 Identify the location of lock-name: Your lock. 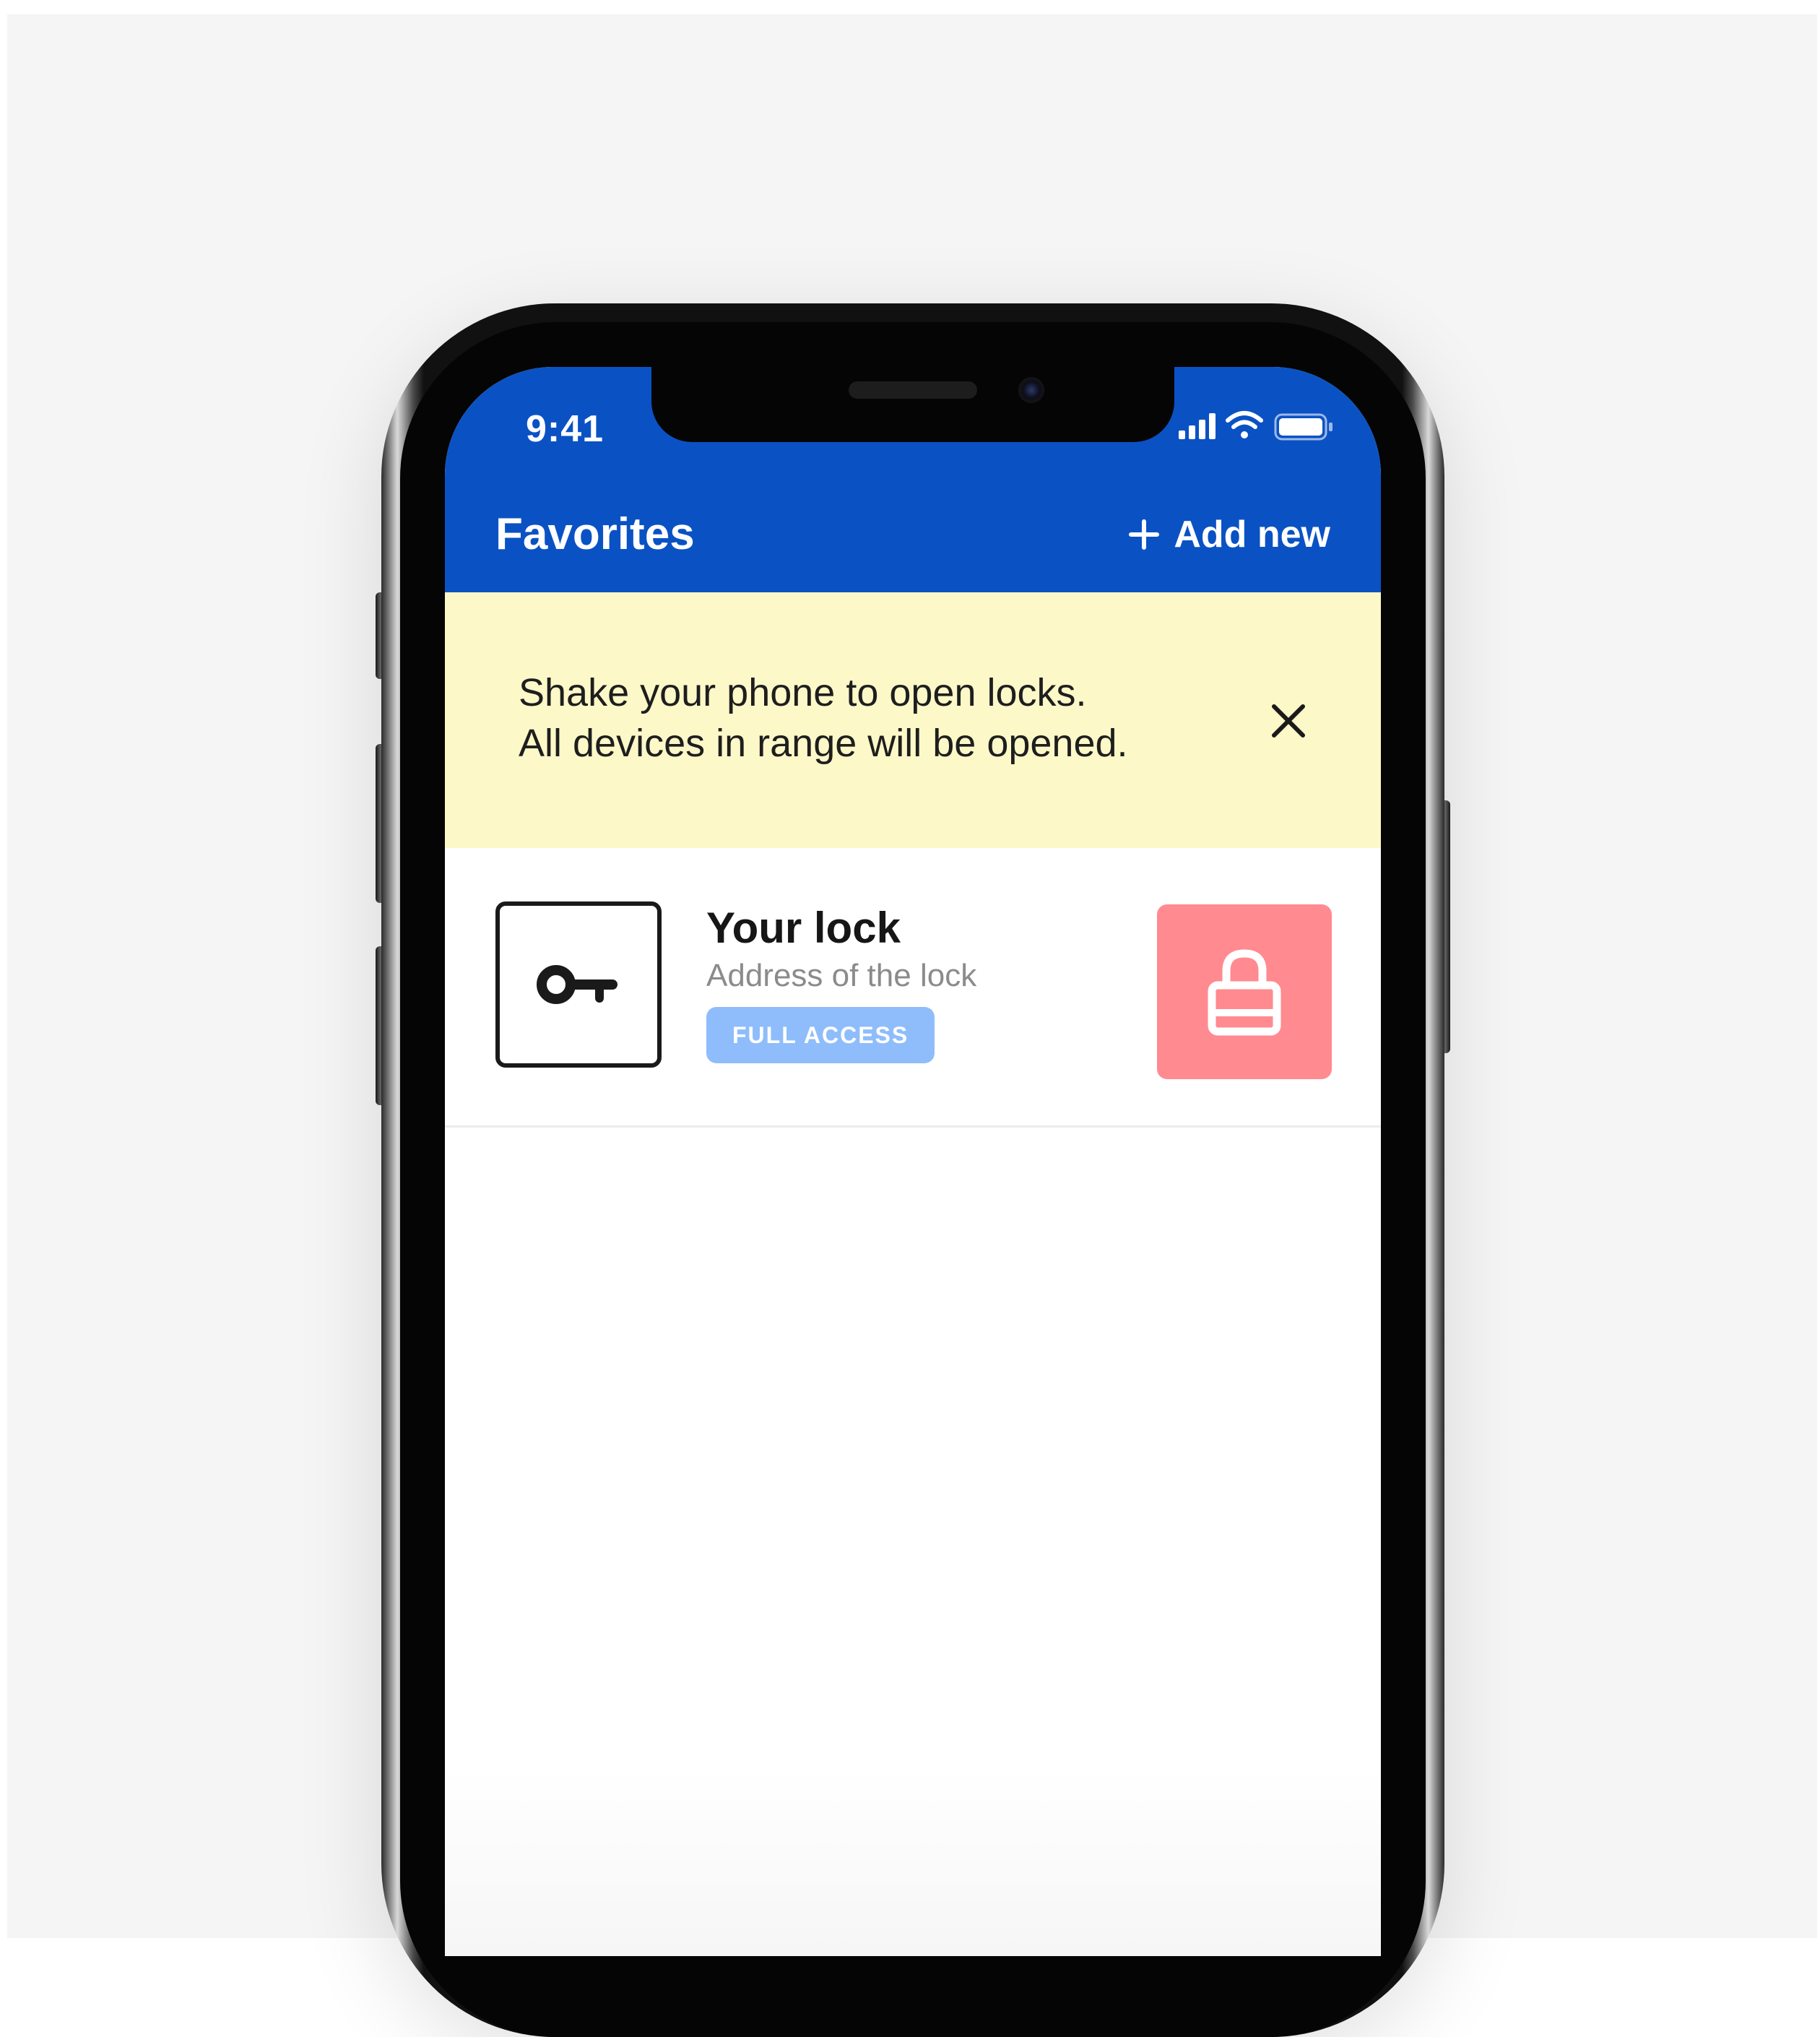
(803, 928).